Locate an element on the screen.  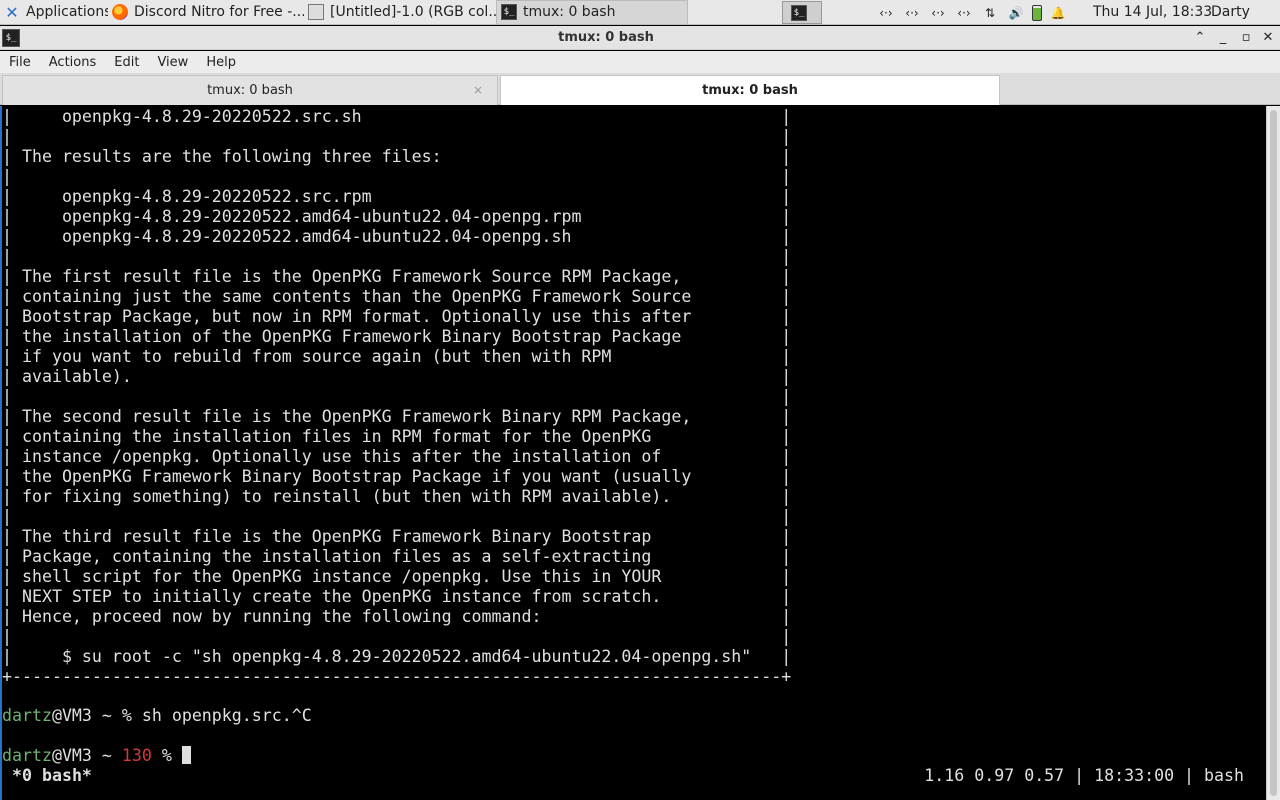
text-cursor is located at coordinates (186, 755).